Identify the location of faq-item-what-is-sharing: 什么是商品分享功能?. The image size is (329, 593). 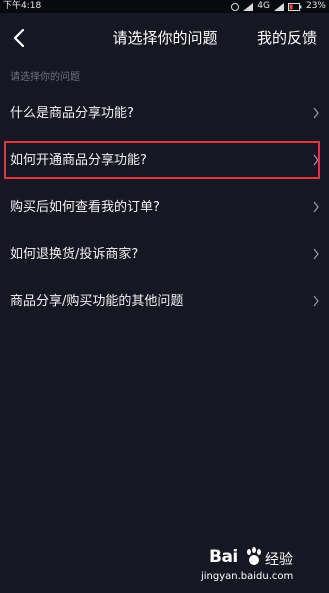
(164, 113).